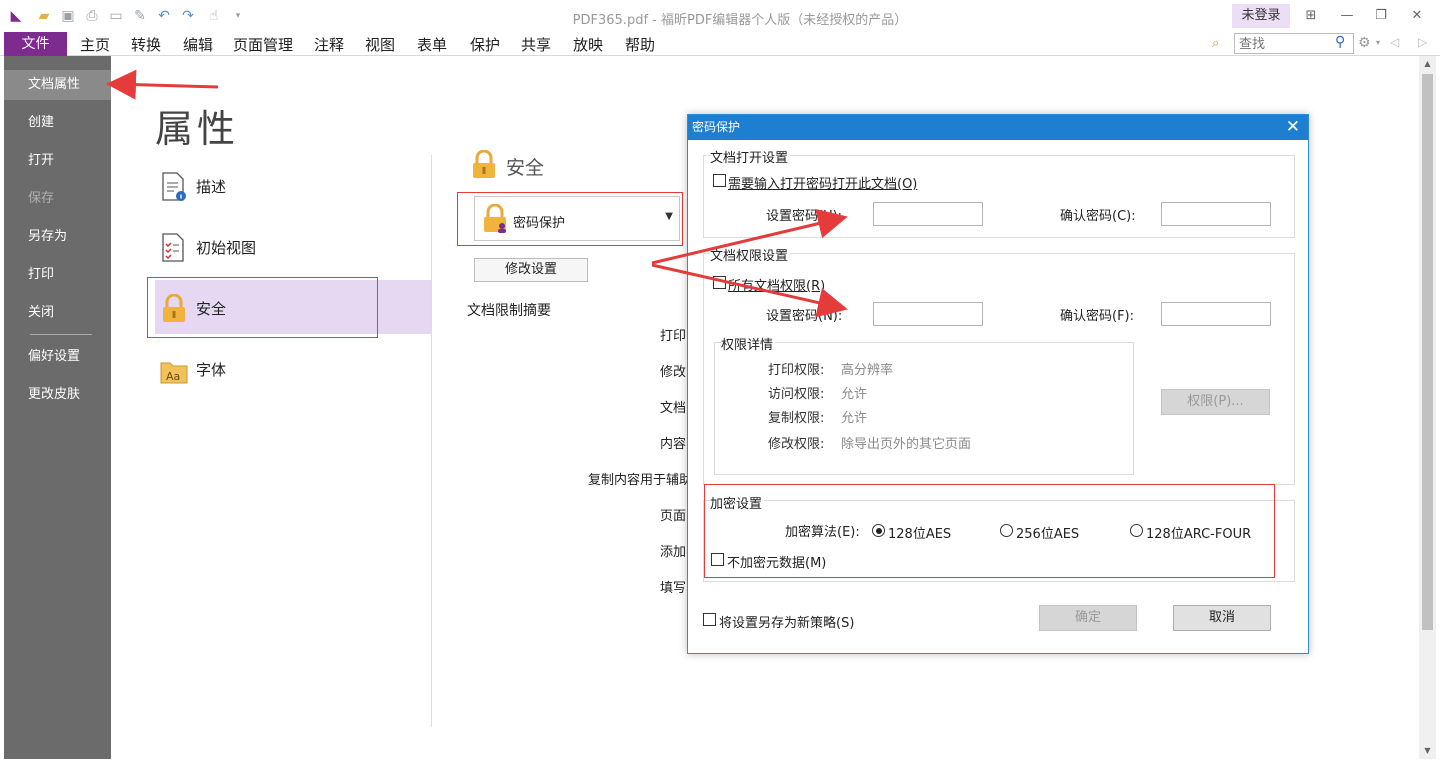 This screenshot has width=1440, height=767. Describe the element at coordinates (485, 44) in the screenshot. I see `menu-protect: 保护` at that location.